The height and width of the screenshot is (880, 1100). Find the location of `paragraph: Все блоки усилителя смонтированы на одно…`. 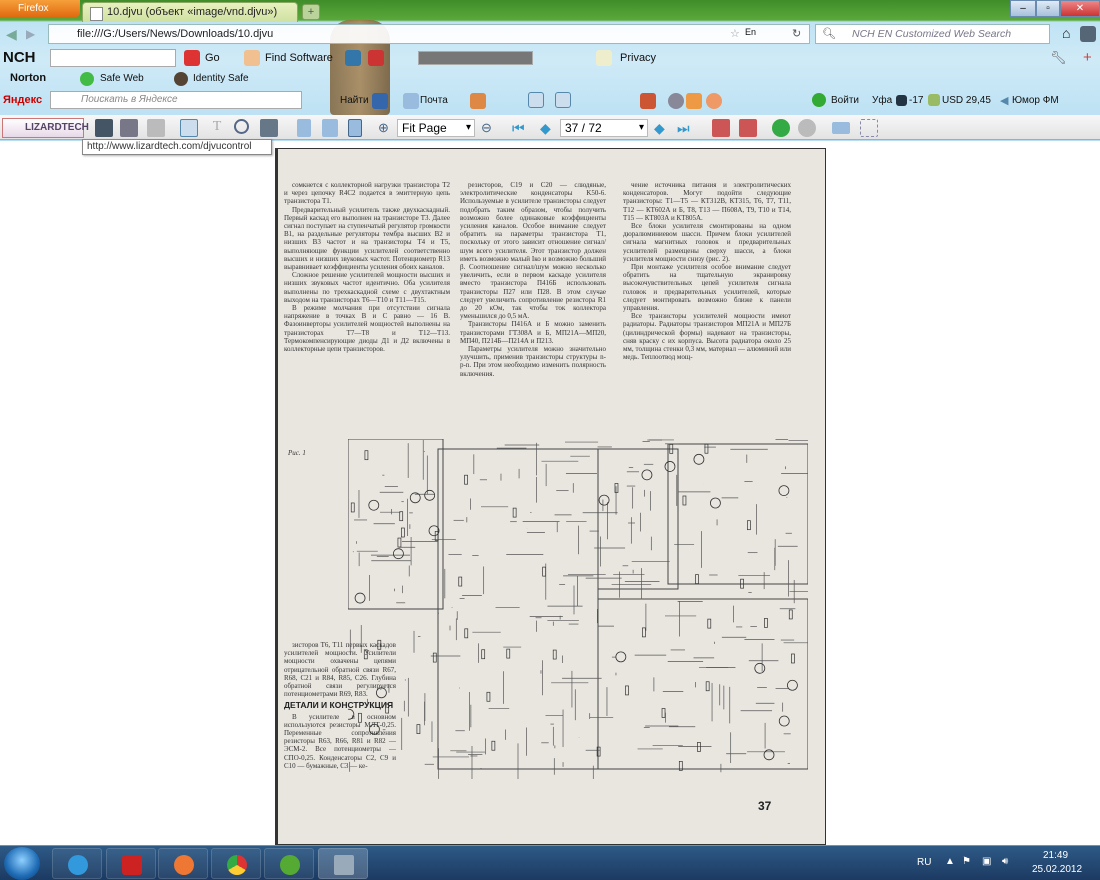

paragraph: Все блоки усилителя смонтированы на одно… is located at coordinates (707, 242).